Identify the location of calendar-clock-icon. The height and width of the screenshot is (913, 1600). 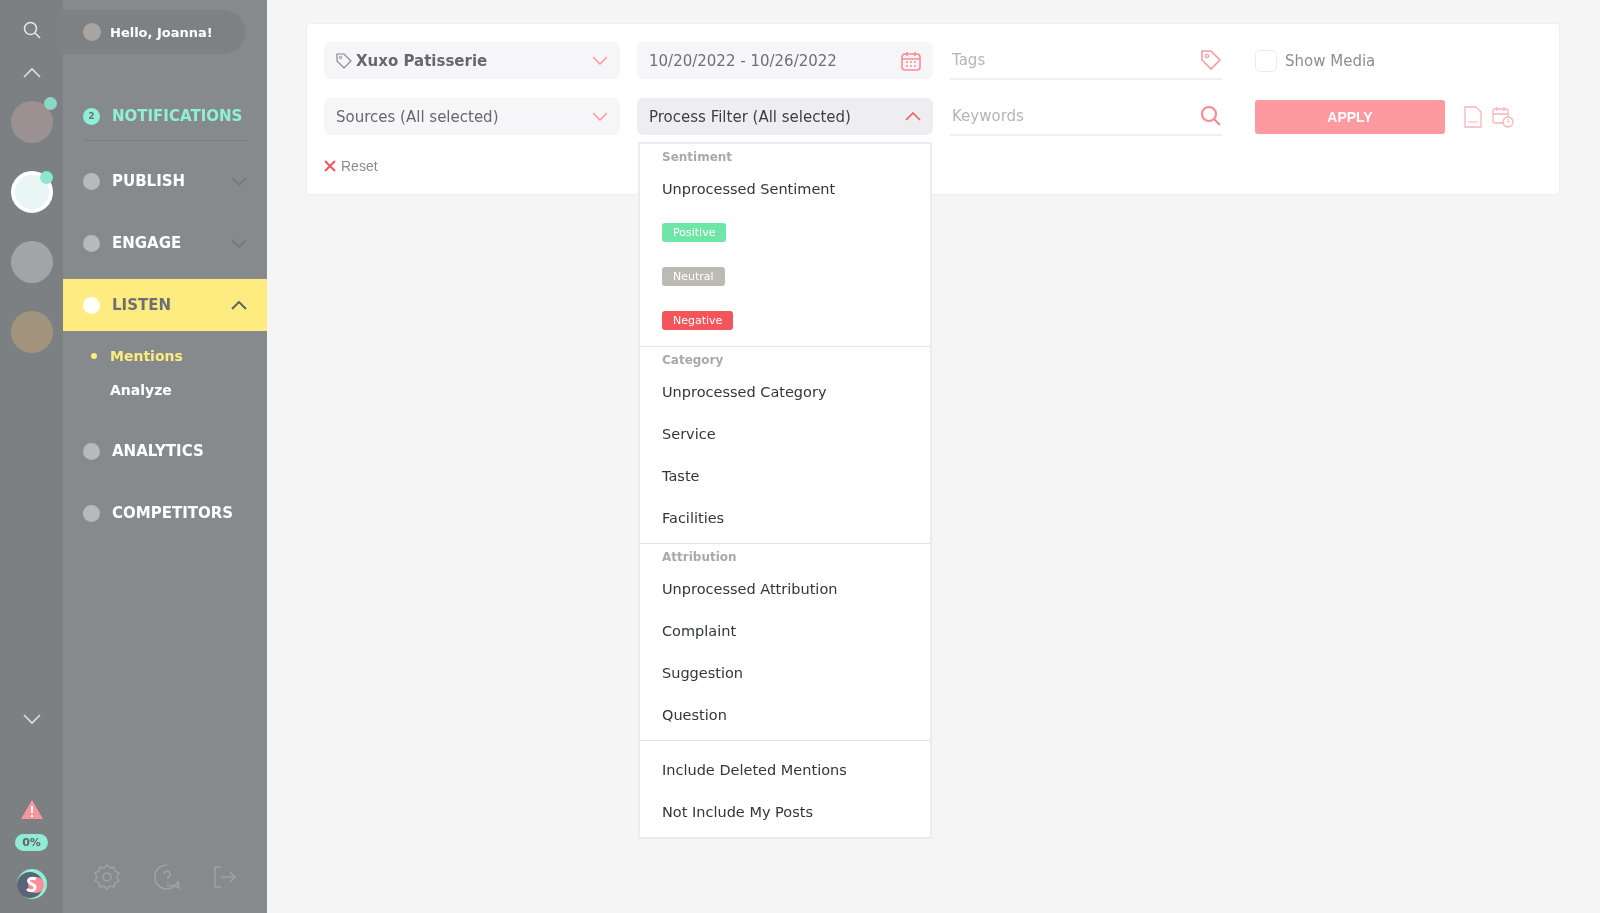
(1503, 116).